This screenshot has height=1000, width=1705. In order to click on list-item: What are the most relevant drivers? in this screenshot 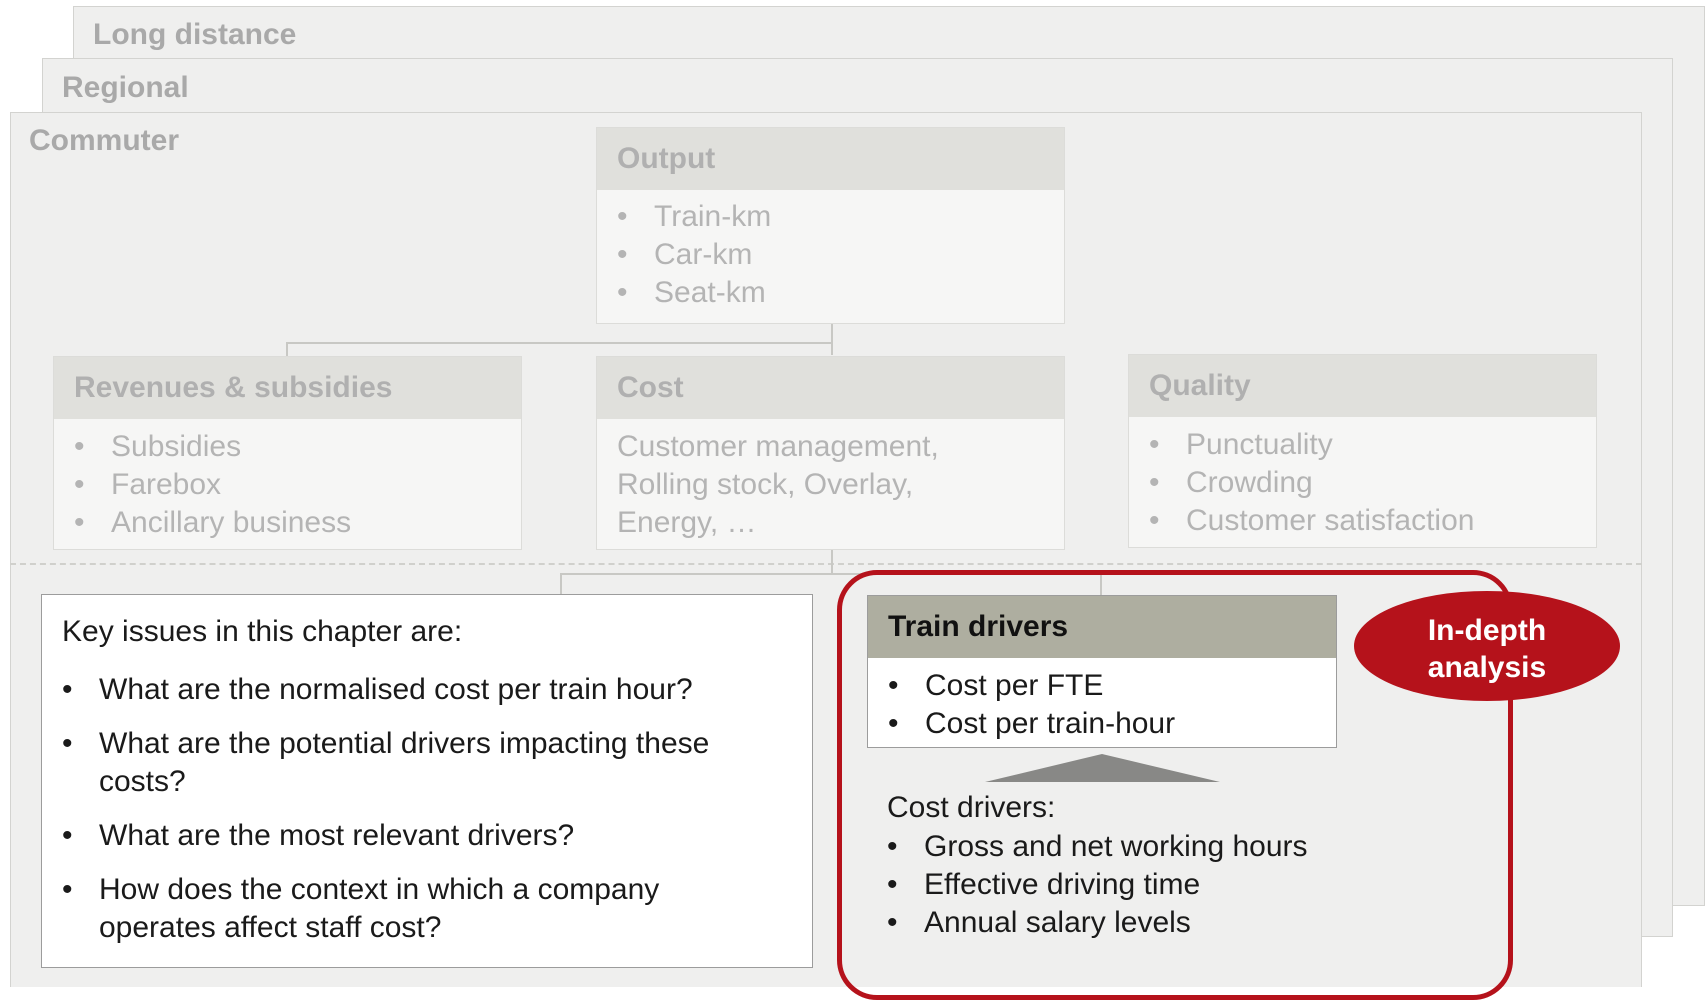, I will do `click(385, 836)`.